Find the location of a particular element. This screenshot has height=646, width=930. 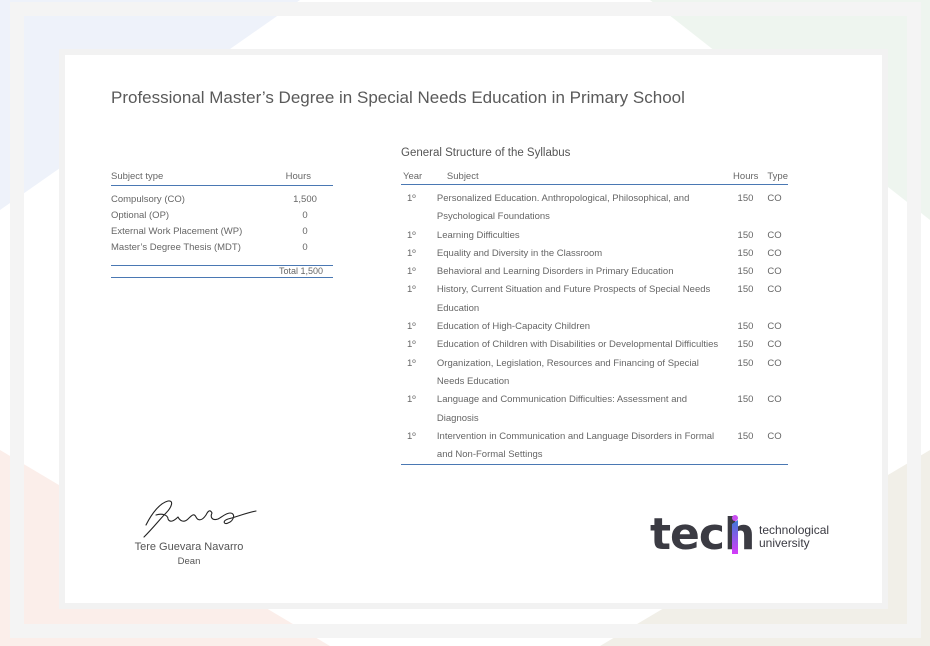

signatory-name: Tere Guevara Navarro is located at coordinates (189, 547).